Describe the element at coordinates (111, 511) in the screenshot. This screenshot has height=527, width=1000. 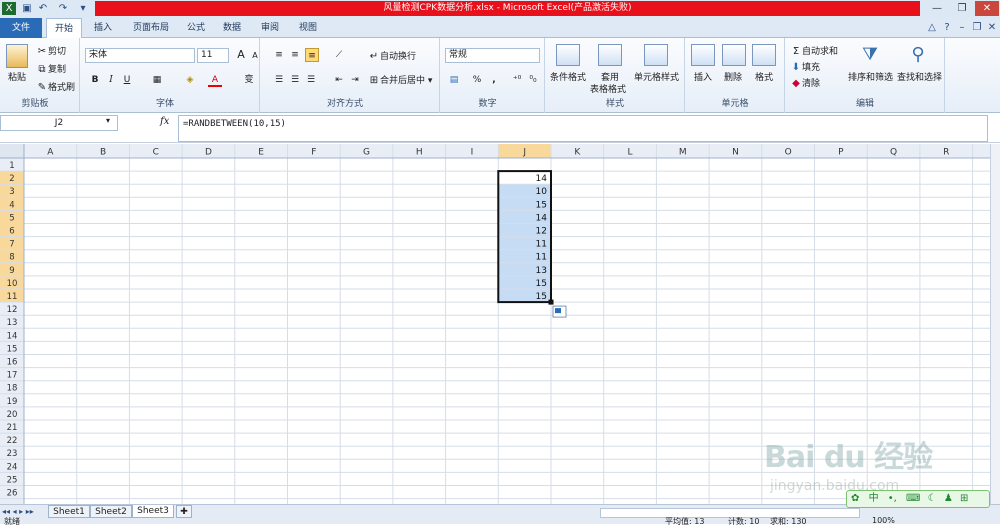
I see `sheet-tab-2: Sheet2` at that location.